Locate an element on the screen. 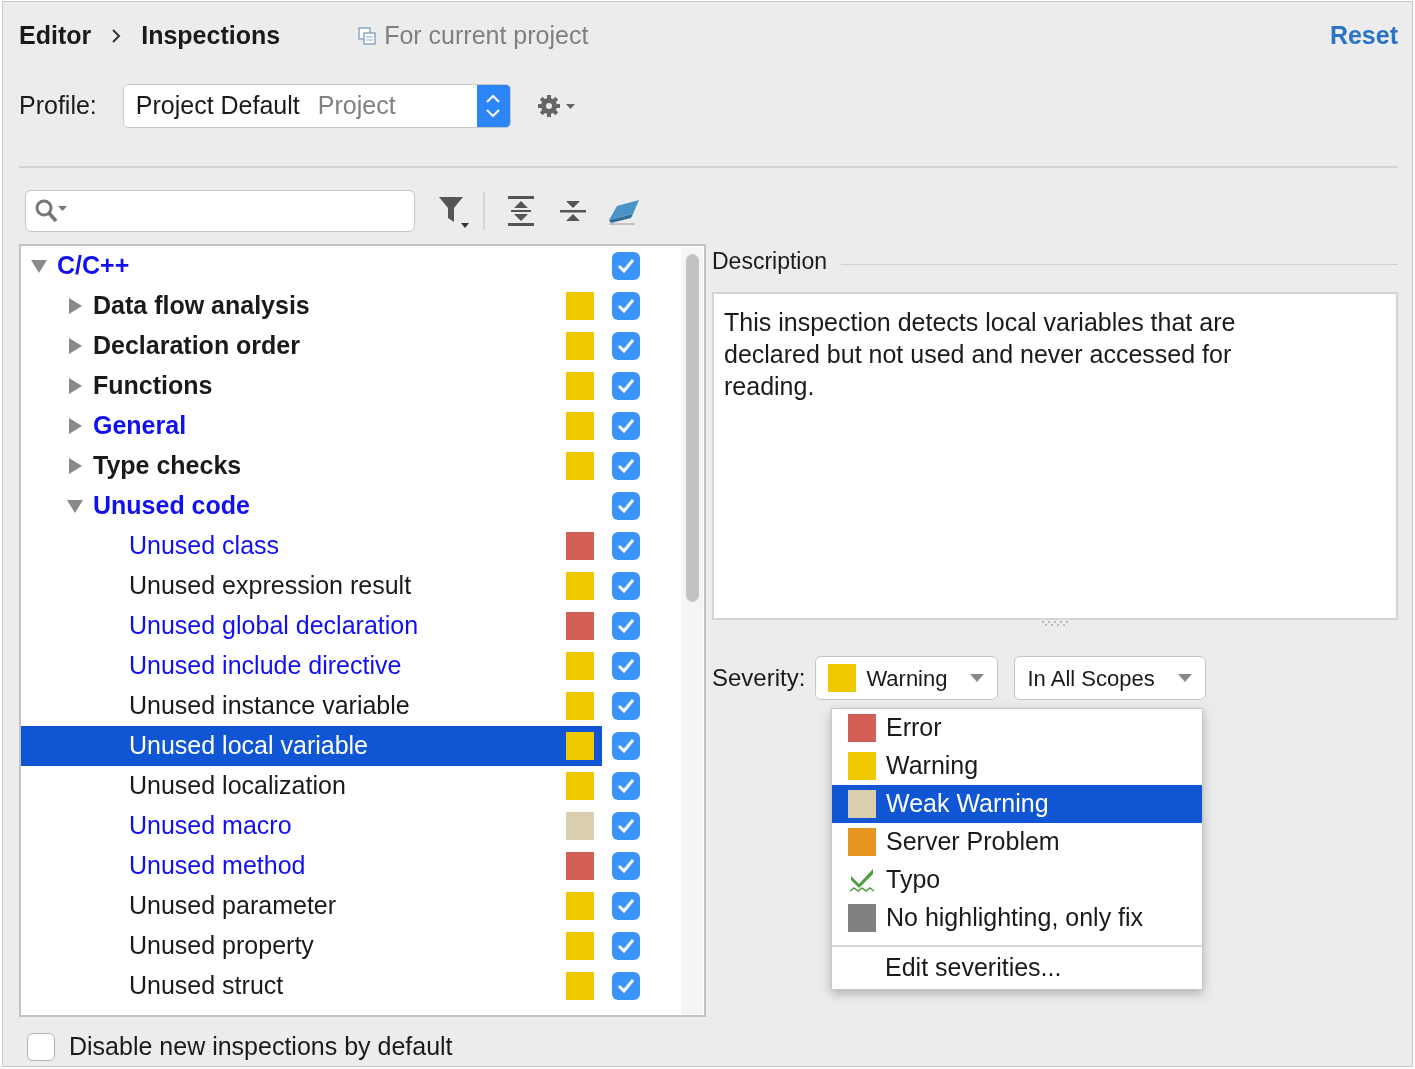 The height and width of the screenshot is (1069, 1415). tree-row: Functions is located at coordinates (311, 386).